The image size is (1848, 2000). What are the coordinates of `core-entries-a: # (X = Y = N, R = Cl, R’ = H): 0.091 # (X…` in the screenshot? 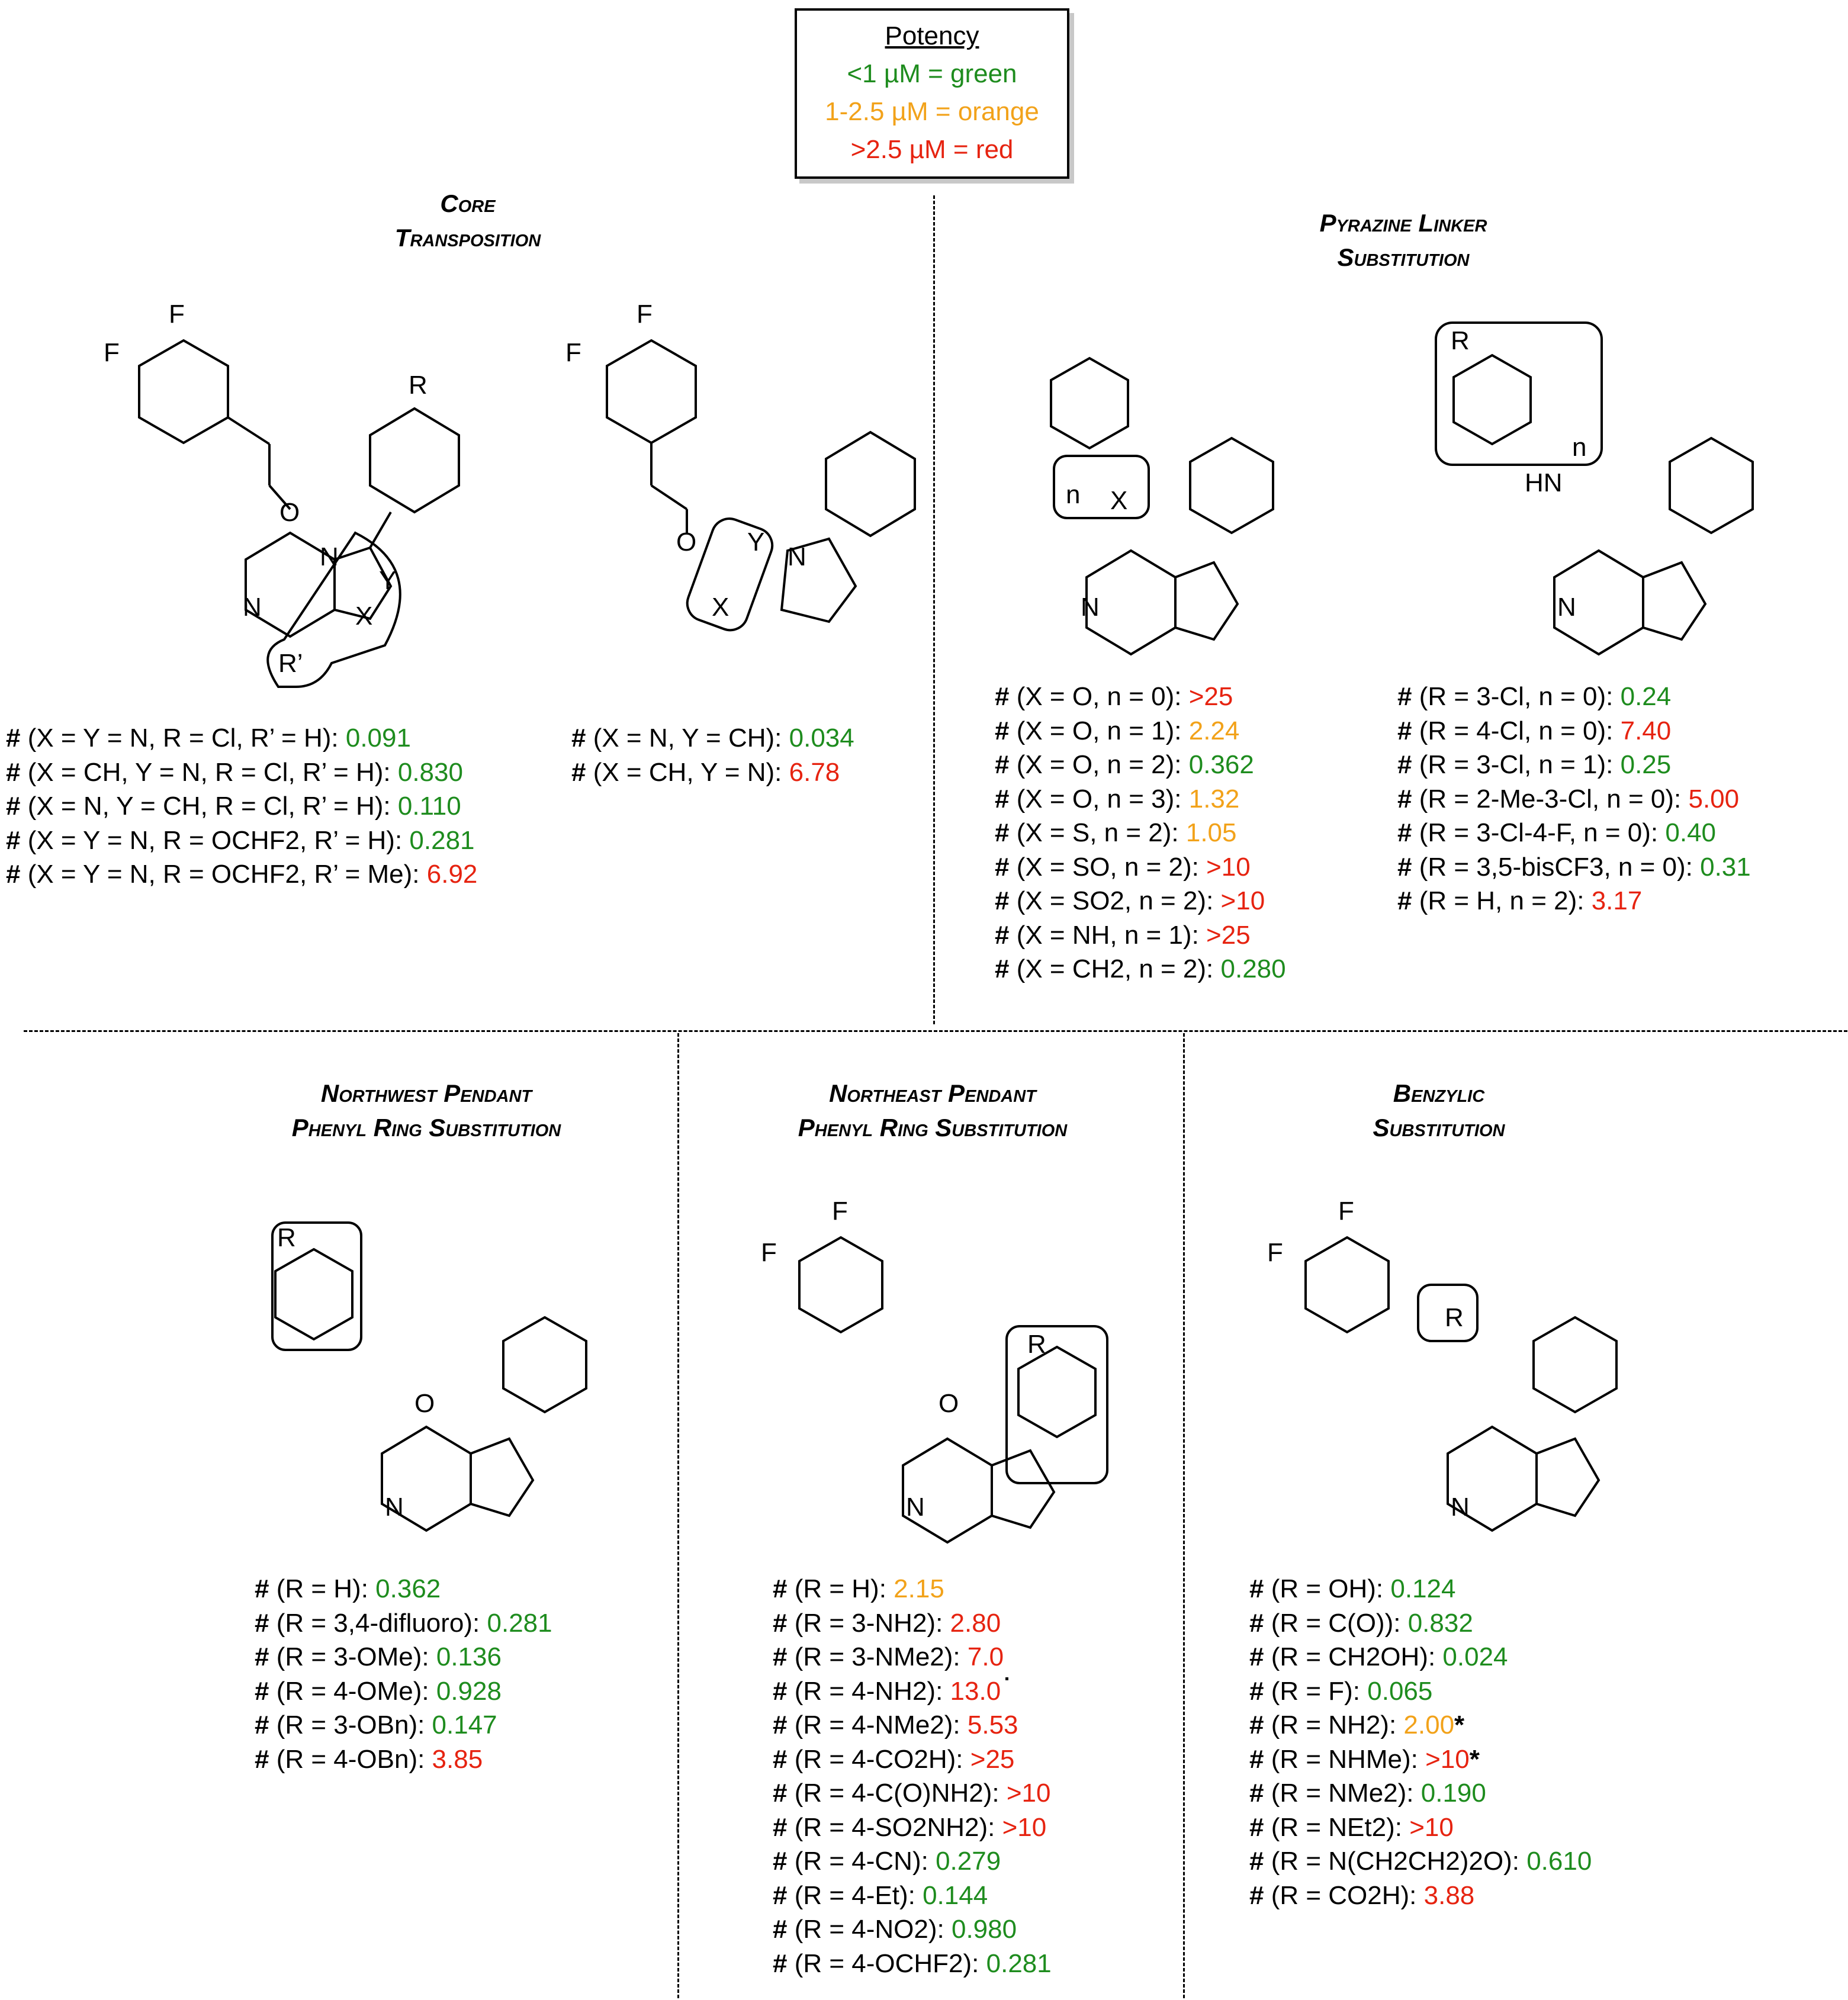 It's located at (242, 806).